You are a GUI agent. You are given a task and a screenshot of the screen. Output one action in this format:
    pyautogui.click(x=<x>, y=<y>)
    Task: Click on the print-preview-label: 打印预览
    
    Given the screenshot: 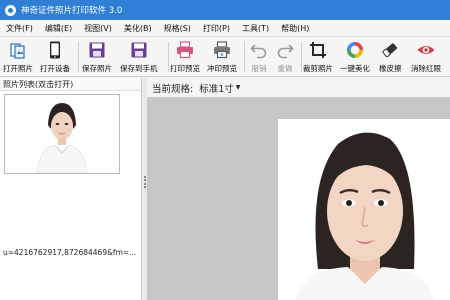 What is the action you would take?
    pyautogui.click(x=185, y=68)
    